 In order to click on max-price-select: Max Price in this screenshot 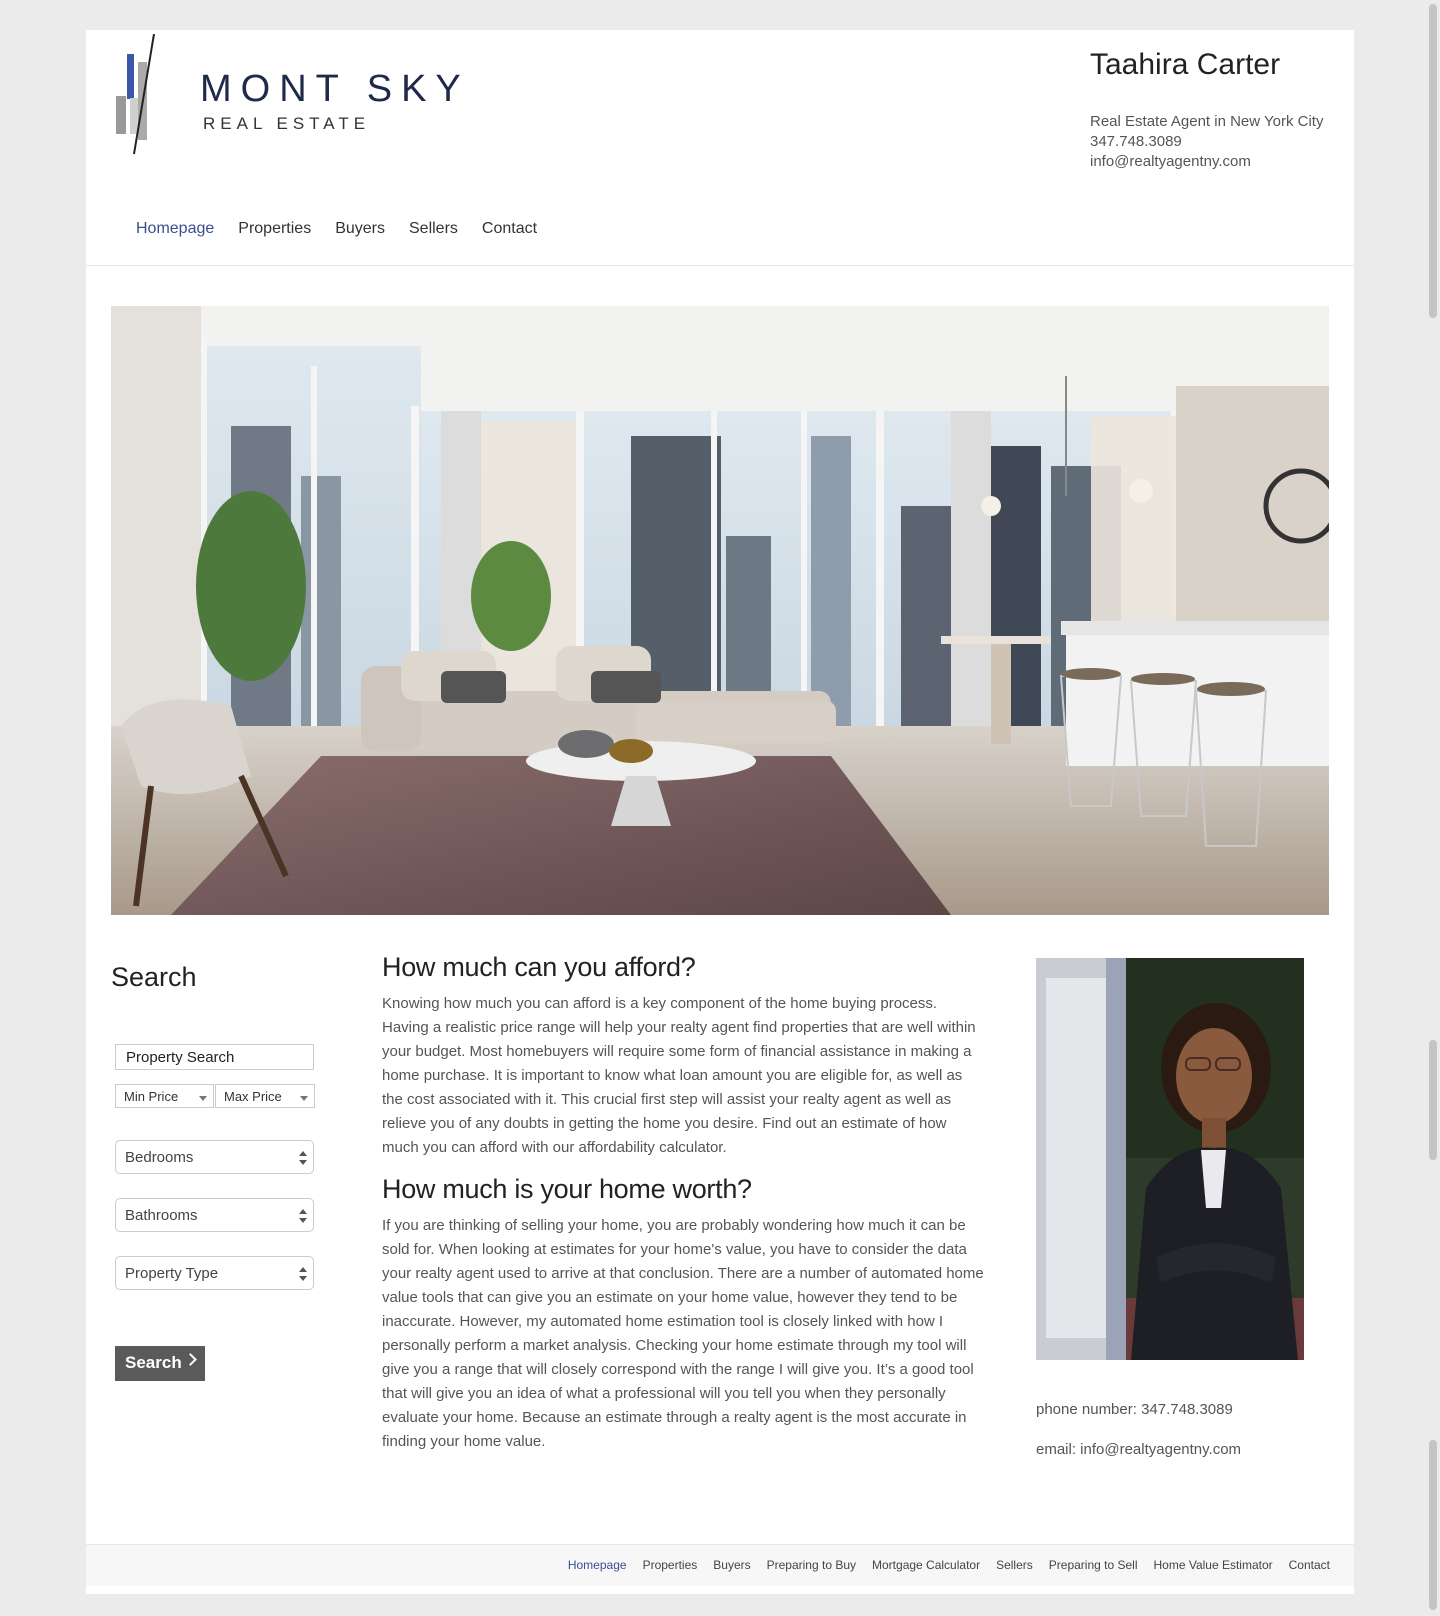, I will do `click(265, 1096)`.